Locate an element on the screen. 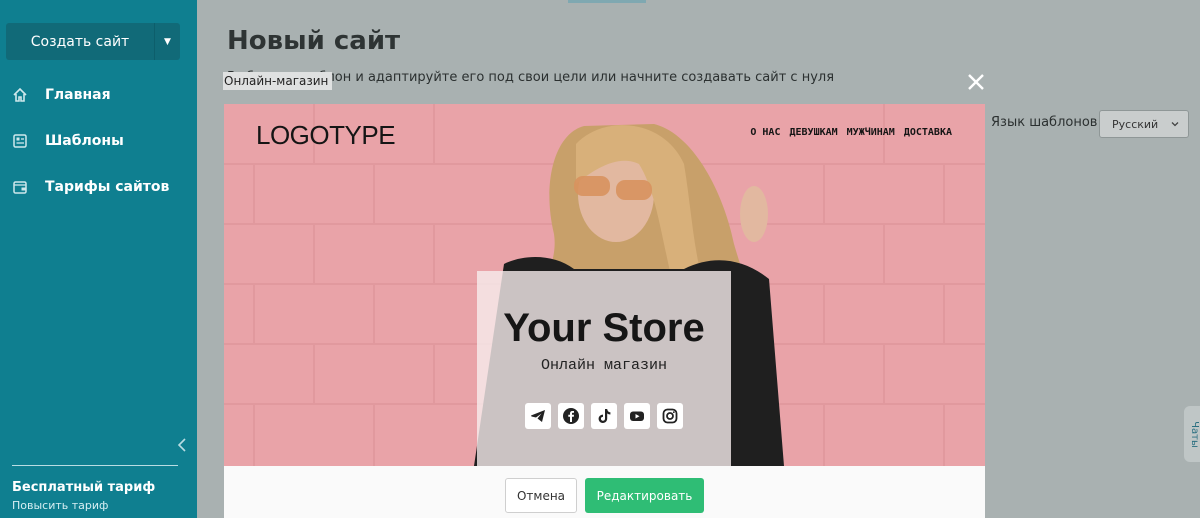  template-language-select: Русский is located at coordinates (1144, 124).